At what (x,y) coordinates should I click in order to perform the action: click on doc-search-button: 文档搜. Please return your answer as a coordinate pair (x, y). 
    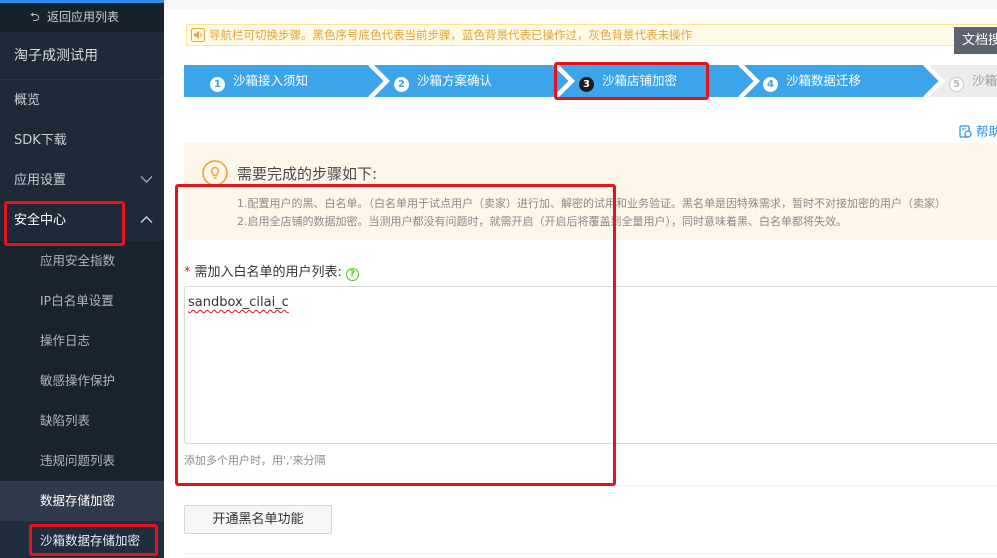
    Looking at the image, I should click on (975, 40).